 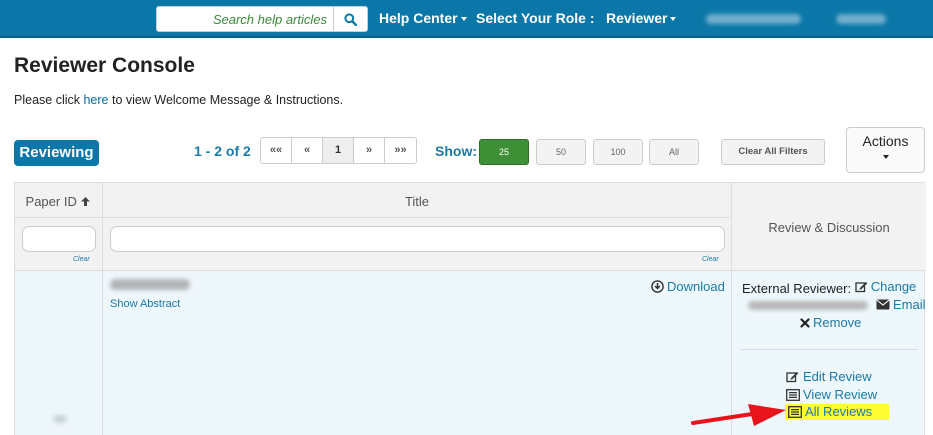 I want to click on top-navbar: Help Center Select Your Role : Reviewer, so click(x=466, y=19).